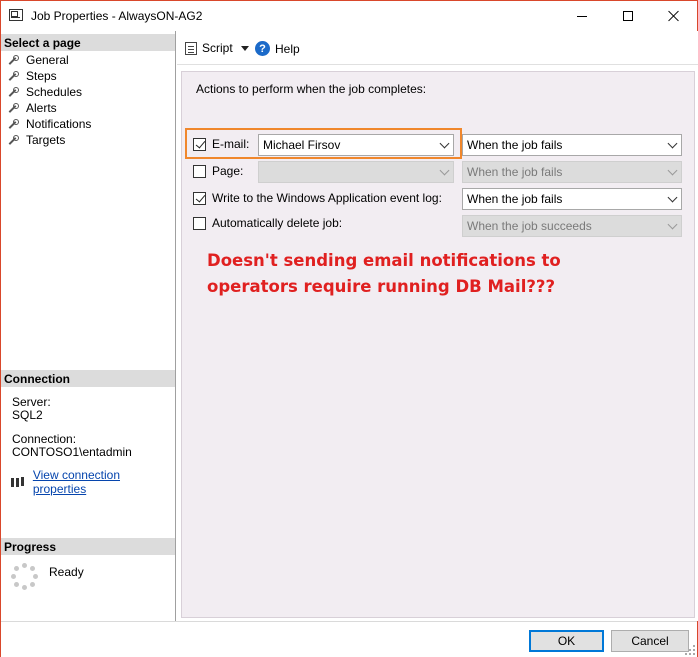 The width and height of the screenshot is (698, 657). What do you see at coordinates (244, 48) in the screenshot?
I see `caret-down-icon` at bounding box center [244, 48].